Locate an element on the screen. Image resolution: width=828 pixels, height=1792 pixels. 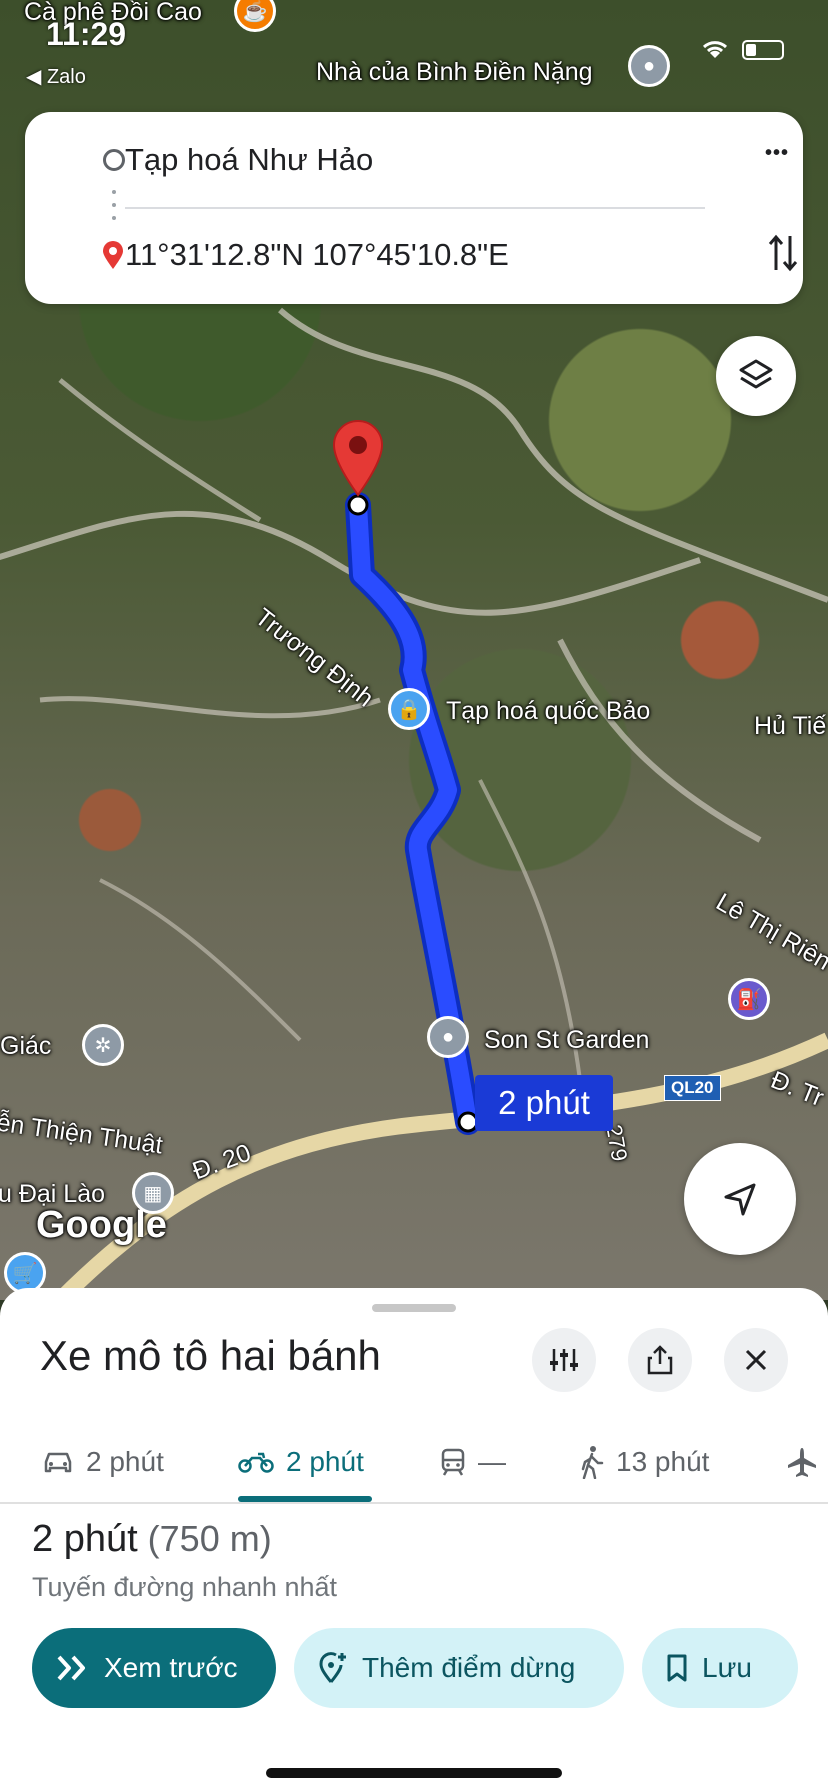
save-label: Lưu is located at coordinates (727, 1667).